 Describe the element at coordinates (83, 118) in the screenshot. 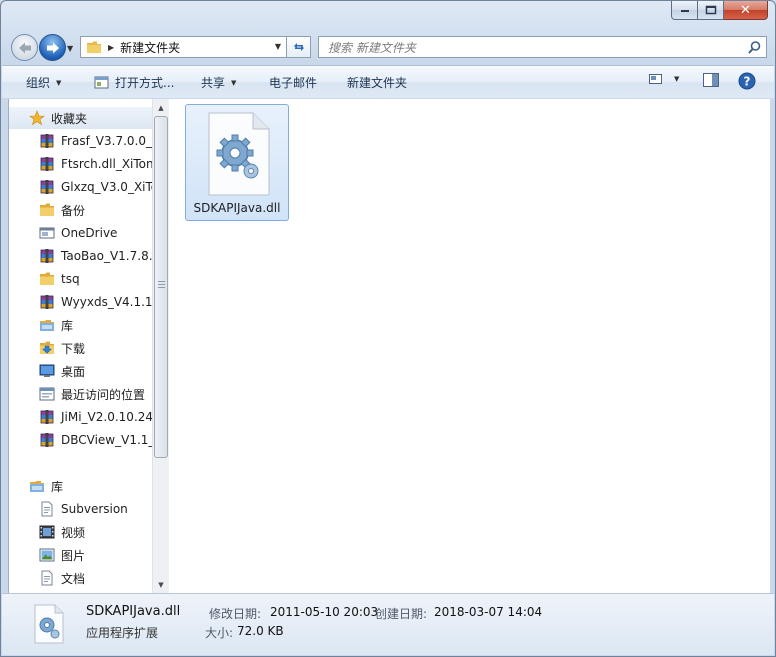

I see `favorites-header: 收藏夹` at that location.